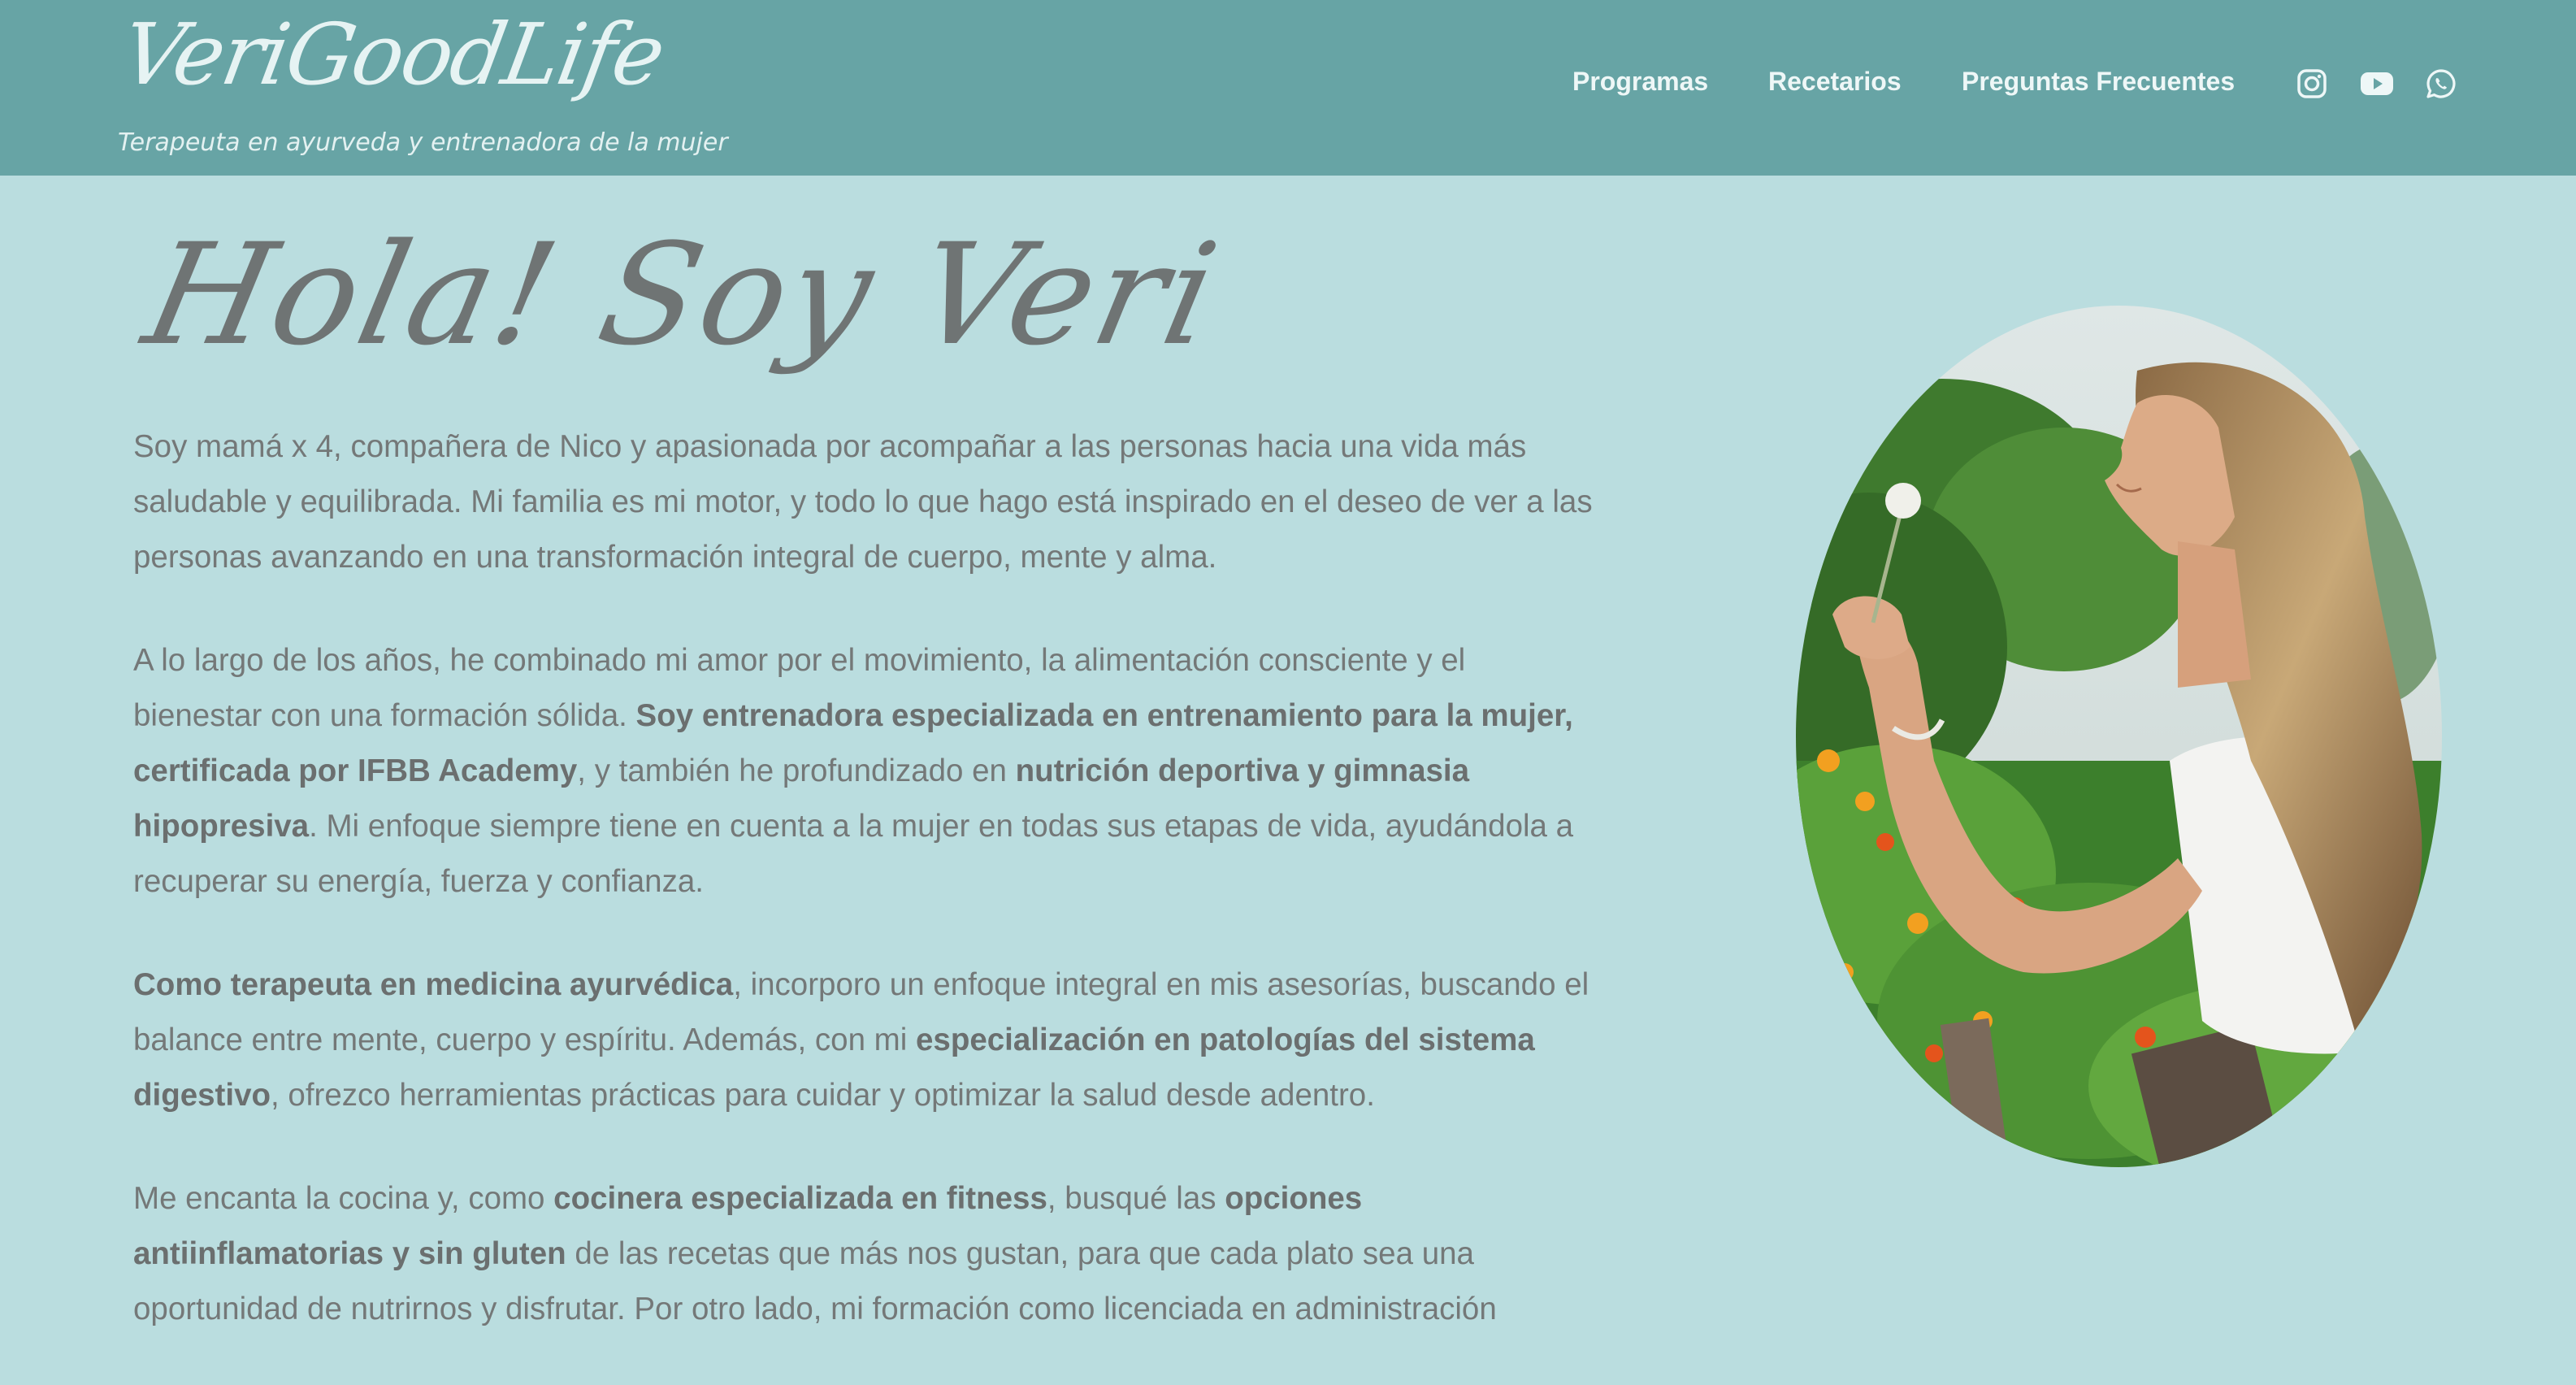 This screenshot has height=1385, width=2576. Describe the element at coordinates (1136, 1198) in the screenshot. I see `paragraph-text: , busqué las` at that location.